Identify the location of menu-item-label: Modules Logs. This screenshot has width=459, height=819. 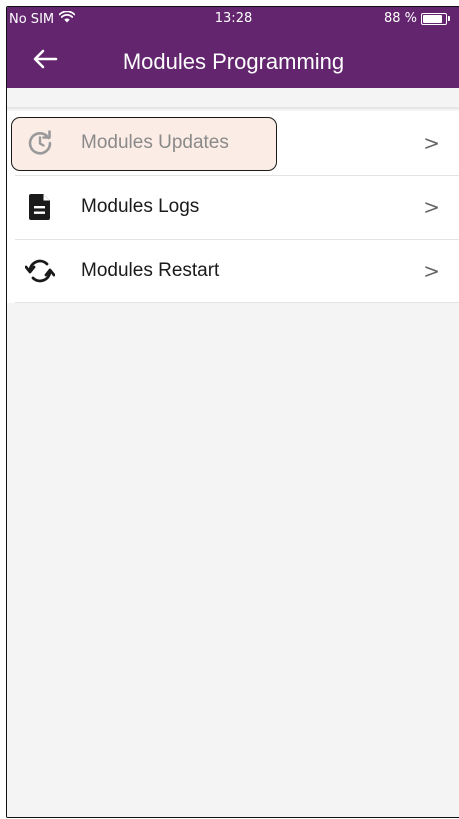
(140, 206).